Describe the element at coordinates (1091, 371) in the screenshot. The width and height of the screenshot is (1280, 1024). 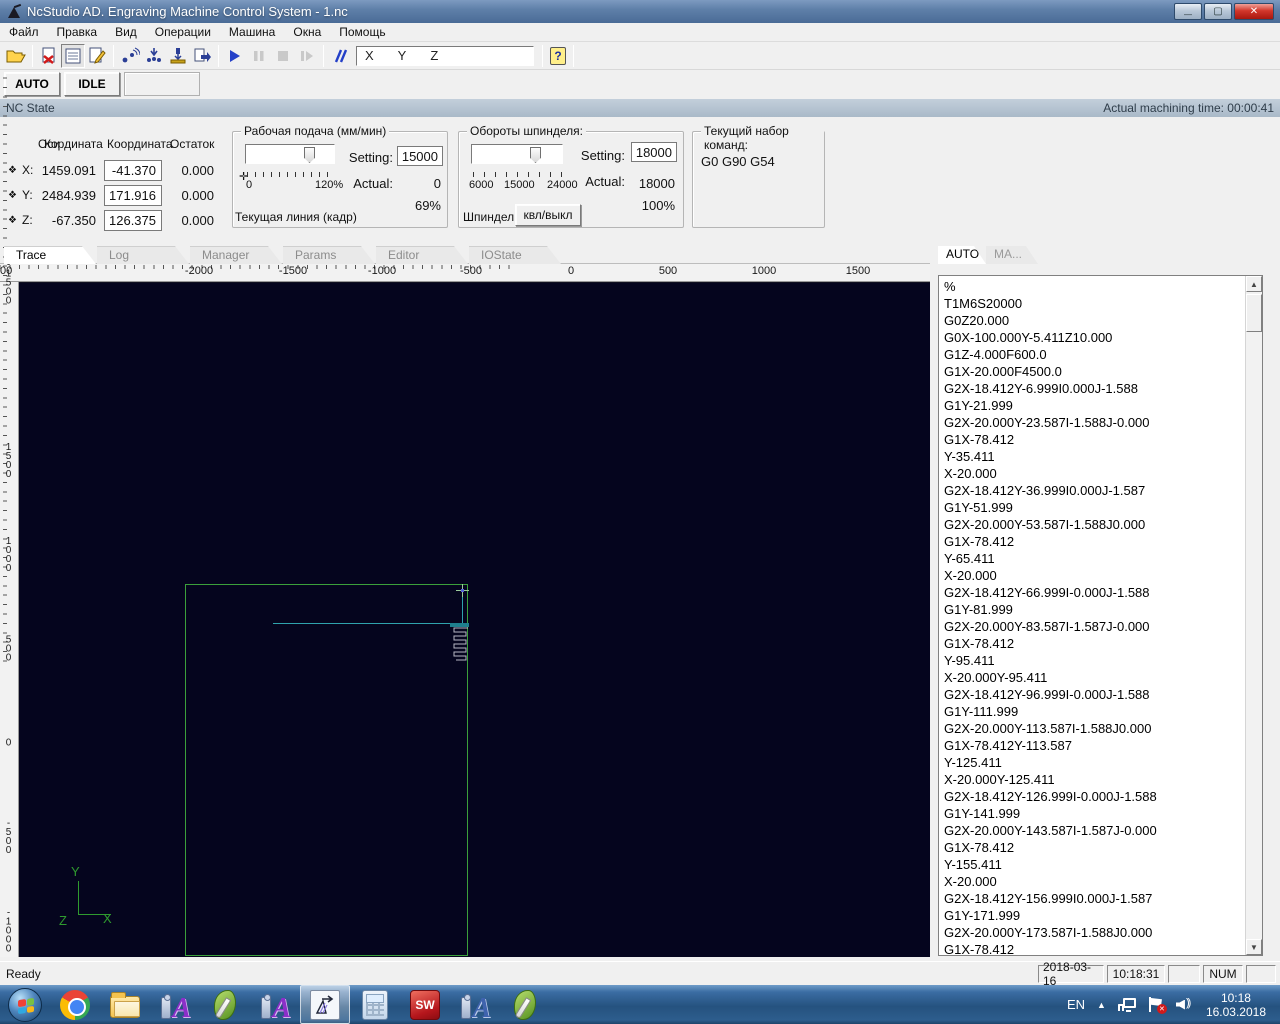
I see `gcode-line: G1X-20.000F4500.0` at that location.